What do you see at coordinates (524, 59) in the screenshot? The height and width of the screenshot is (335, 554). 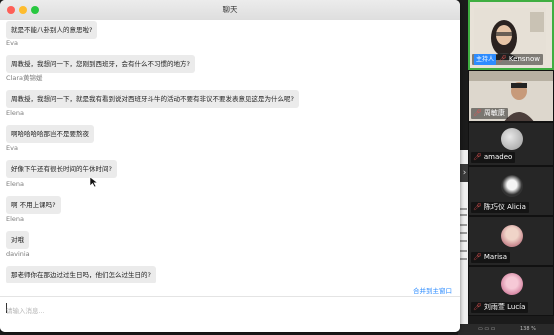 I see `participant-name: Kensnow` at bounding box center [524, 59].